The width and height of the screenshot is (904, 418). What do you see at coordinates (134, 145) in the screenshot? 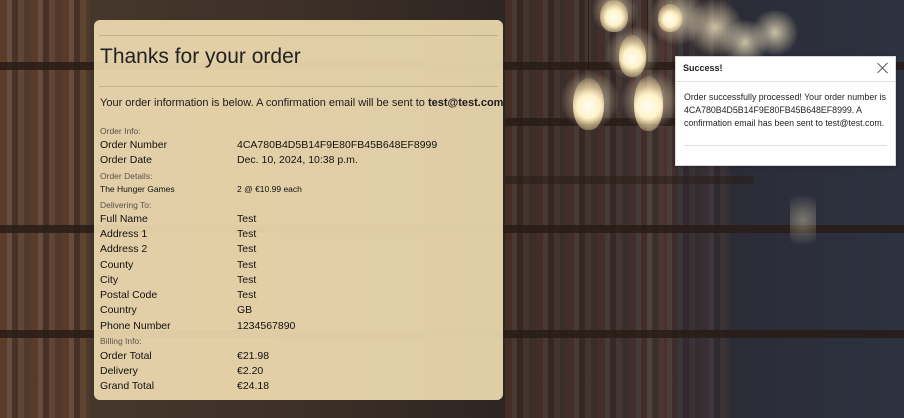
I see `order-number-label: Order Number` at bounding box center [134, 145].